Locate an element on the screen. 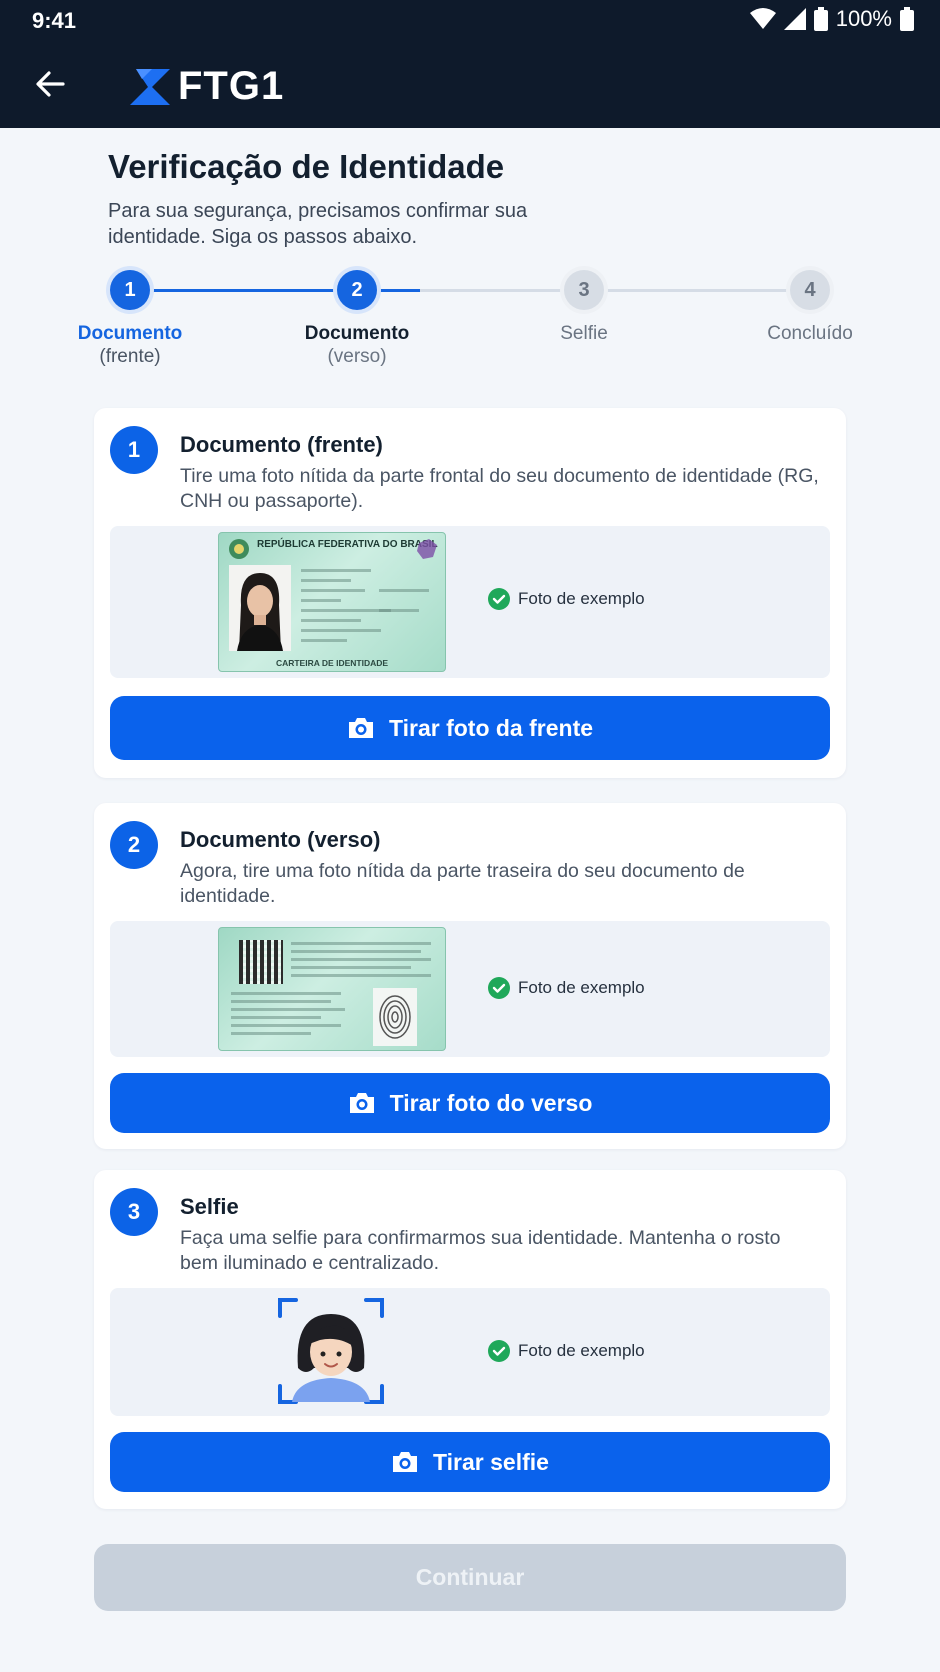  take-selfie-button: Tirar selfie is located at coordinates (470, 1462).